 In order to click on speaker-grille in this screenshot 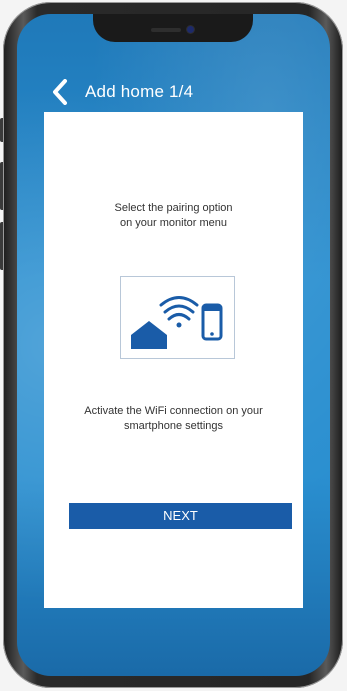, I will do `click(166, 30)`.